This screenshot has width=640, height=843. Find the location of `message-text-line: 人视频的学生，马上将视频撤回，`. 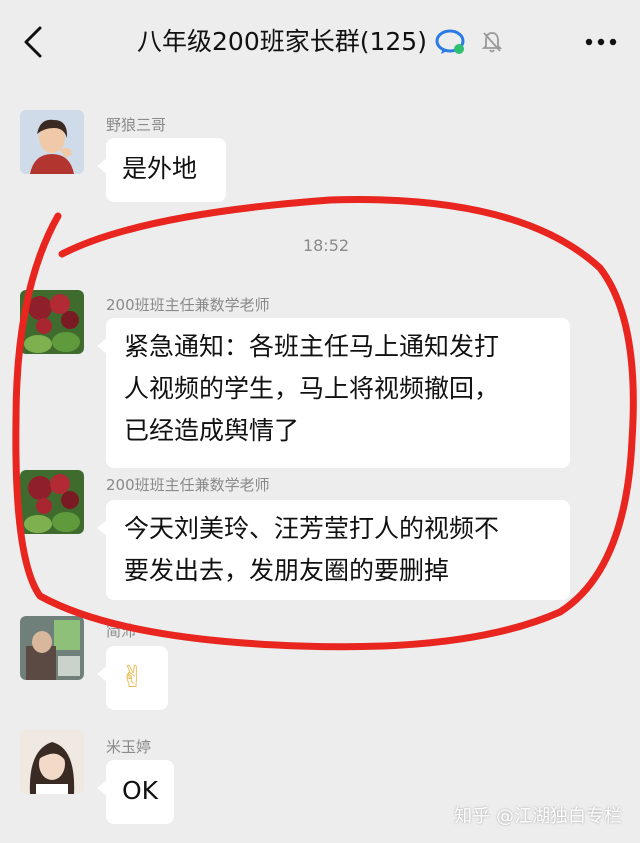

message-text-line: 人视频的学生，马上将视频撤回， is located at coordinates (312, 388).